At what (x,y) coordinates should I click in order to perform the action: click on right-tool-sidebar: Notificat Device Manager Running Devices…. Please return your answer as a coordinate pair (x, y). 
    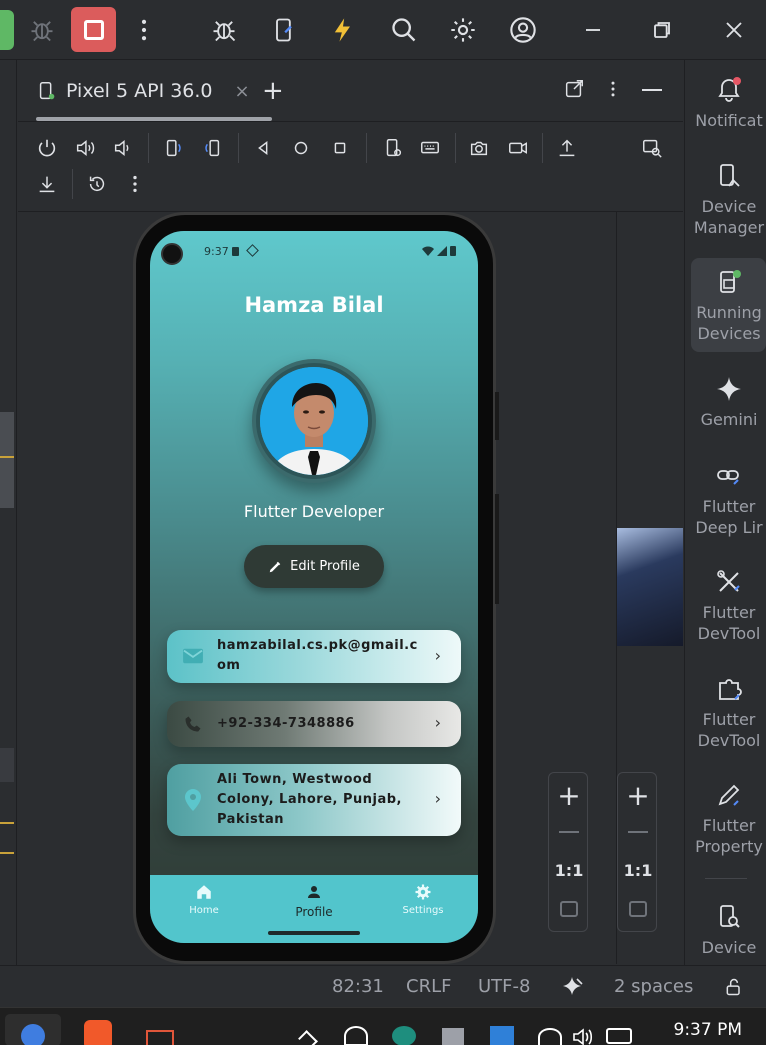
    Looking at the image, I should click on (725, 512).